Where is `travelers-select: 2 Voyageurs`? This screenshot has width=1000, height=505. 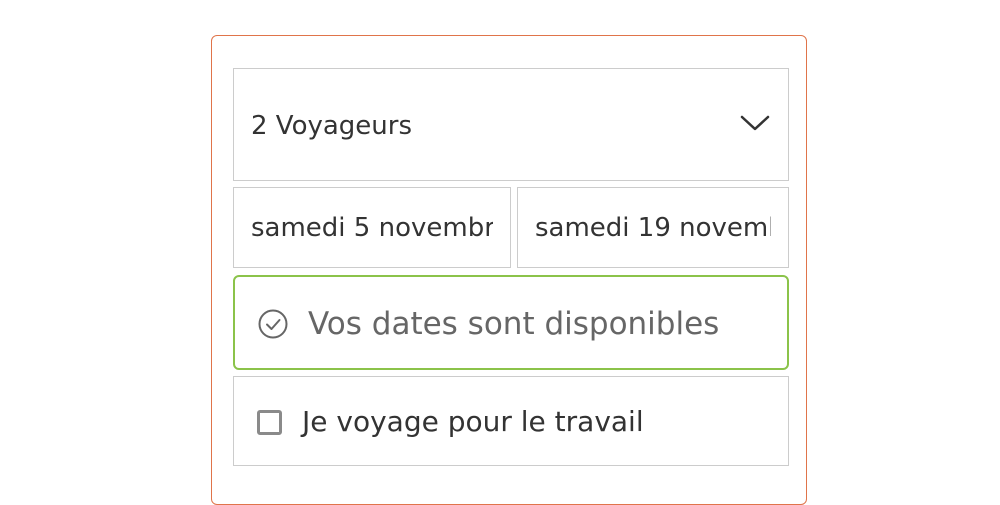 travelers-select: 2 Voyageurs is located at coordinates (511, 124).